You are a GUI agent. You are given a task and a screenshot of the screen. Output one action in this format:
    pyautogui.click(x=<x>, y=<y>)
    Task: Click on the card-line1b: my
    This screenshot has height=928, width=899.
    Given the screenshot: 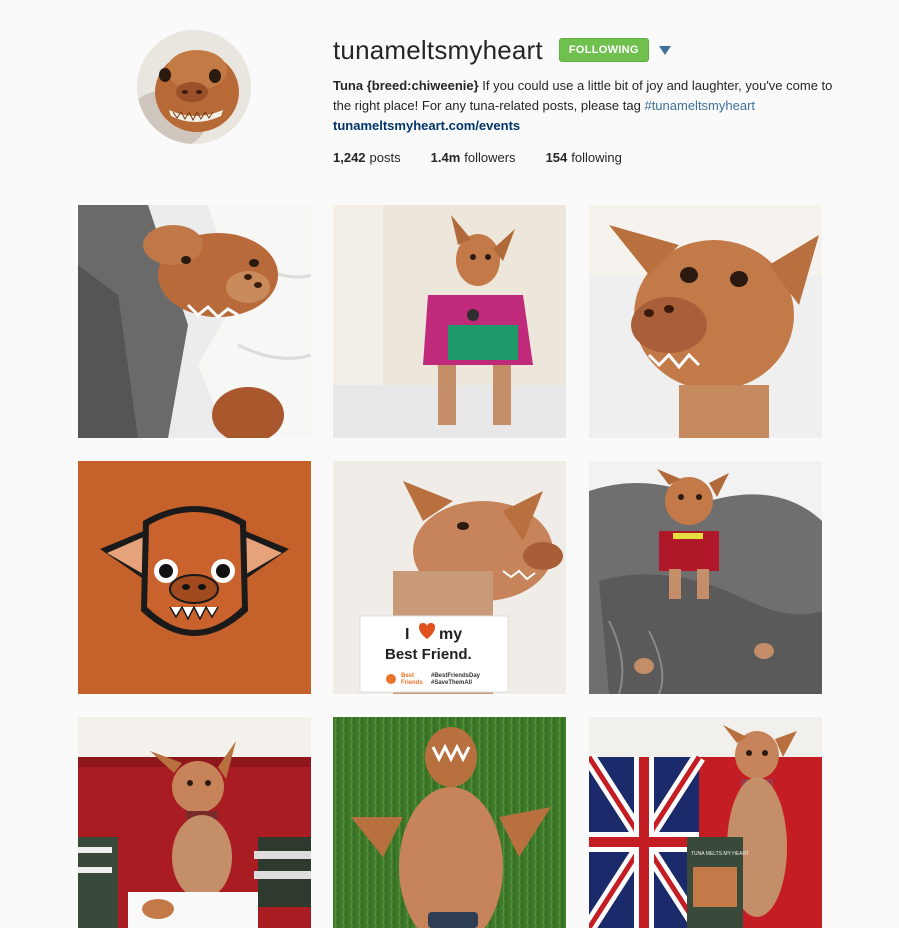 What is the action you would take?
    pyautogui.click(x=450, y=634)
    